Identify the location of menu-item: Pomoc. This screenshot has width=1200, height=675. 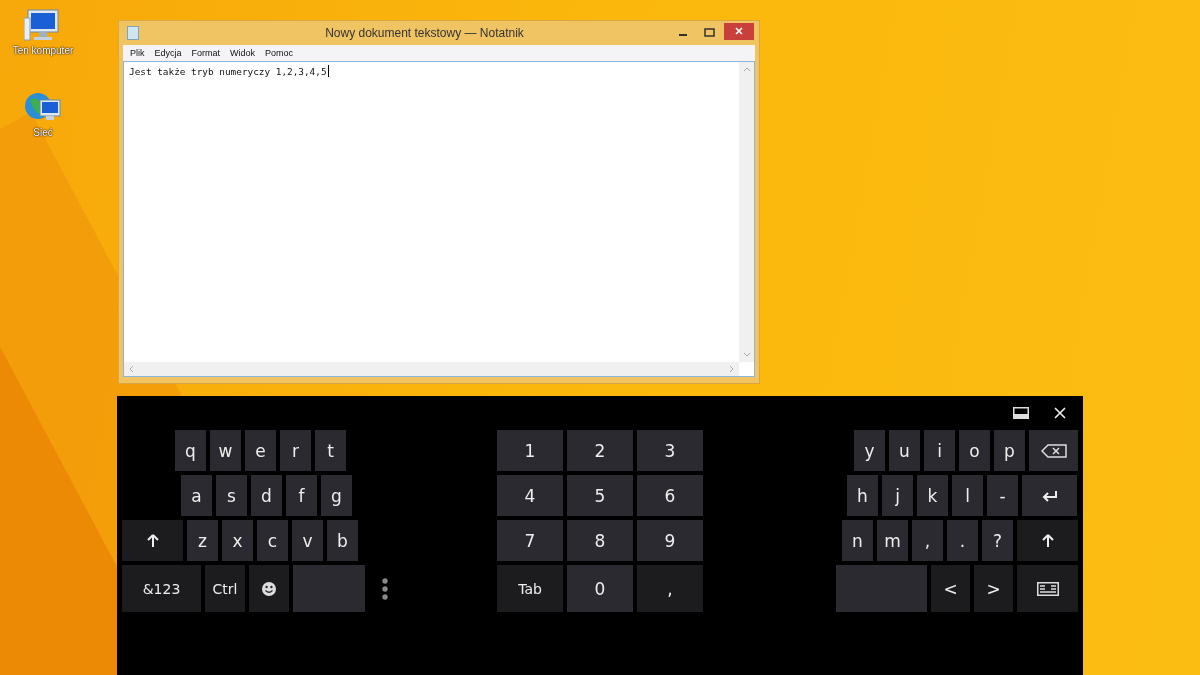
(280, 53).